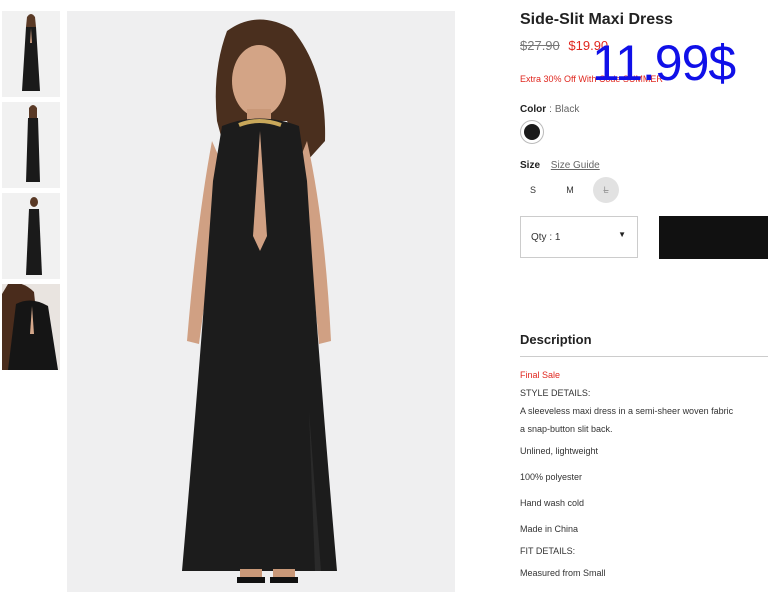 The width and height of the screenshot is (768, 592). What do you see at coordinates (555, 393) in the screenshot?
I see `style-details-heading: STYLE DETAILS:` at bounding box center [555, 393].